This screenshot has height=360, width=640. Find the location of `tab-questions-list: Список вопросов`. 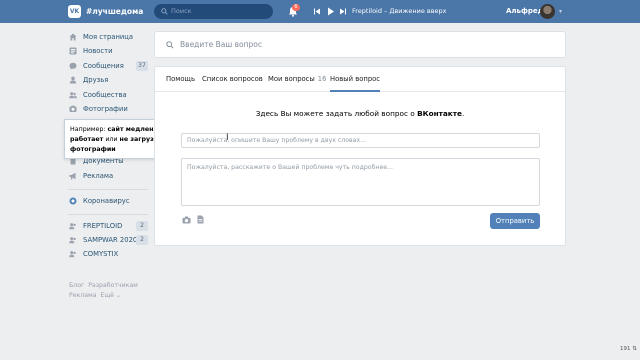

tab-questions-list: Список вопросов is located at coordinates (232, 79).